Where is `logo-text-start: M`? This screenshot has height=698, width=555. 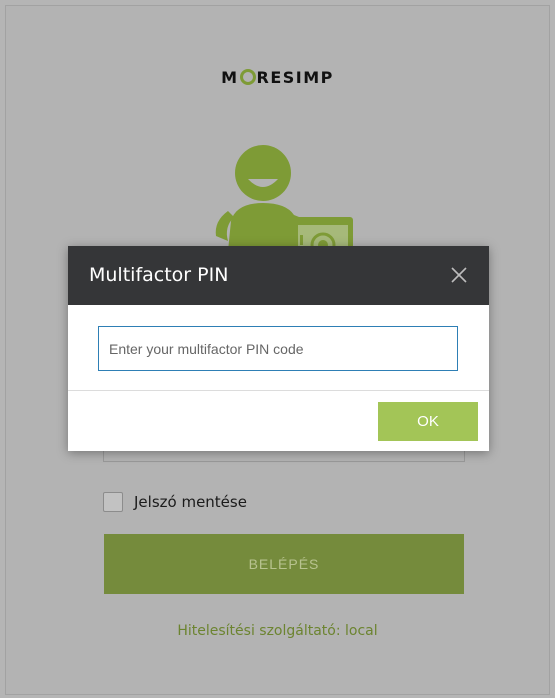
logo-text-start: M is located at coordinates (230, 77).